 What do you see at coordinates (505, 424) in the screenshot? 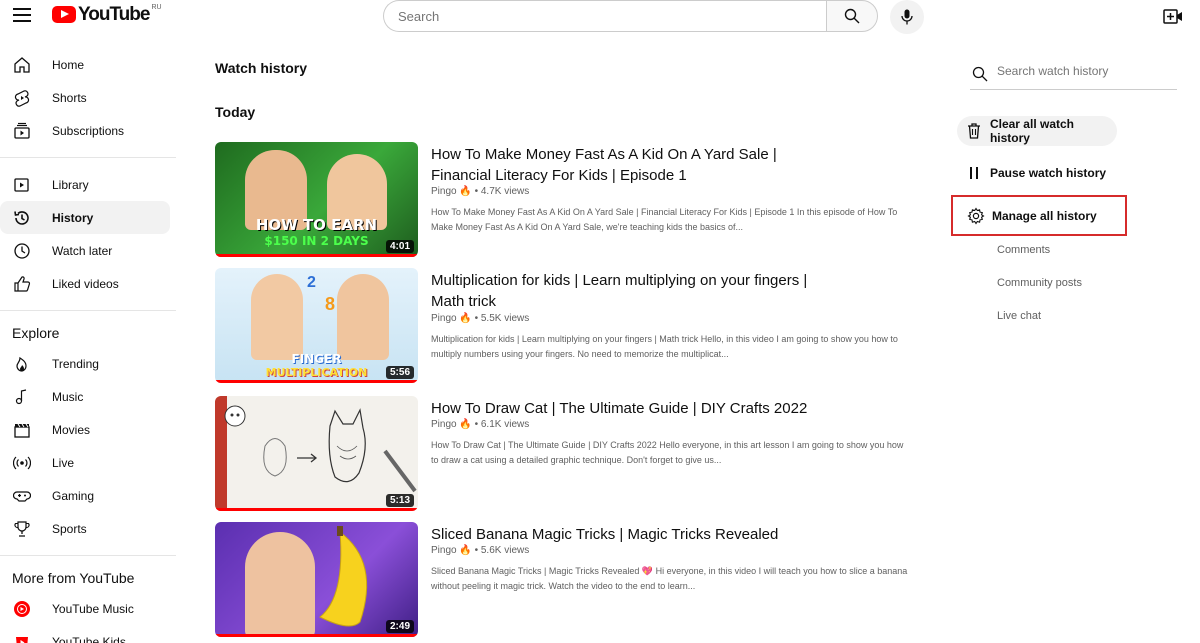
I see `view-count: 6.1K views` at bounding box center [505, 424].